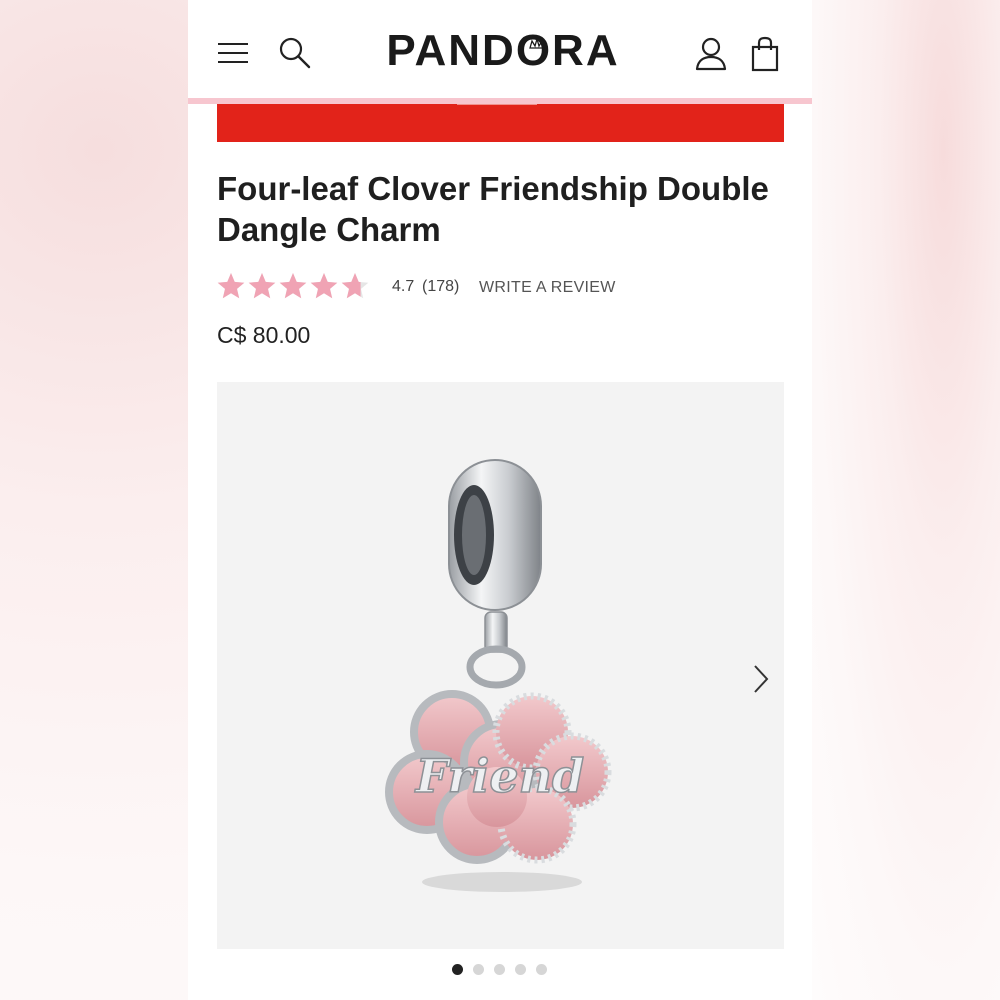 The image size is (1000, 1000). I want to click on site-header: PANDORA, so click(500, 49).